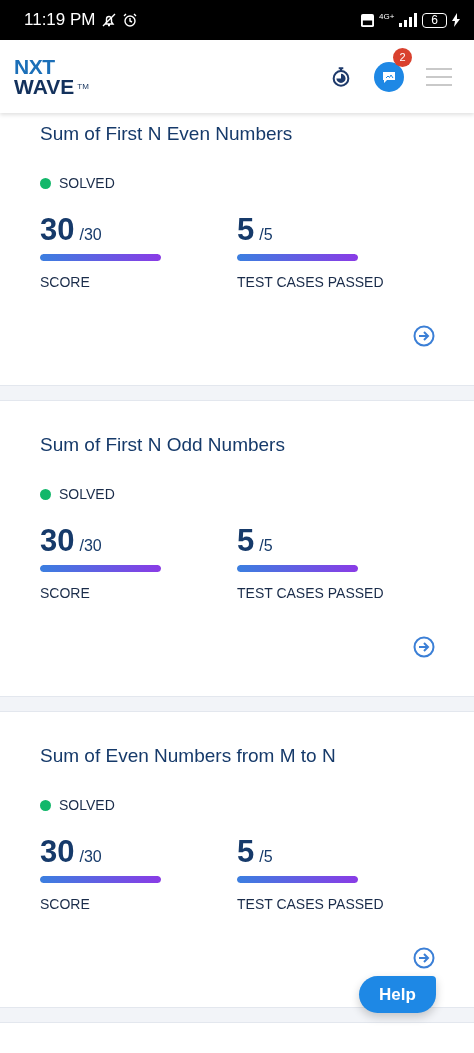  I want to click on problem-title: Sum of First N Even Numbers, so click(237, 134).